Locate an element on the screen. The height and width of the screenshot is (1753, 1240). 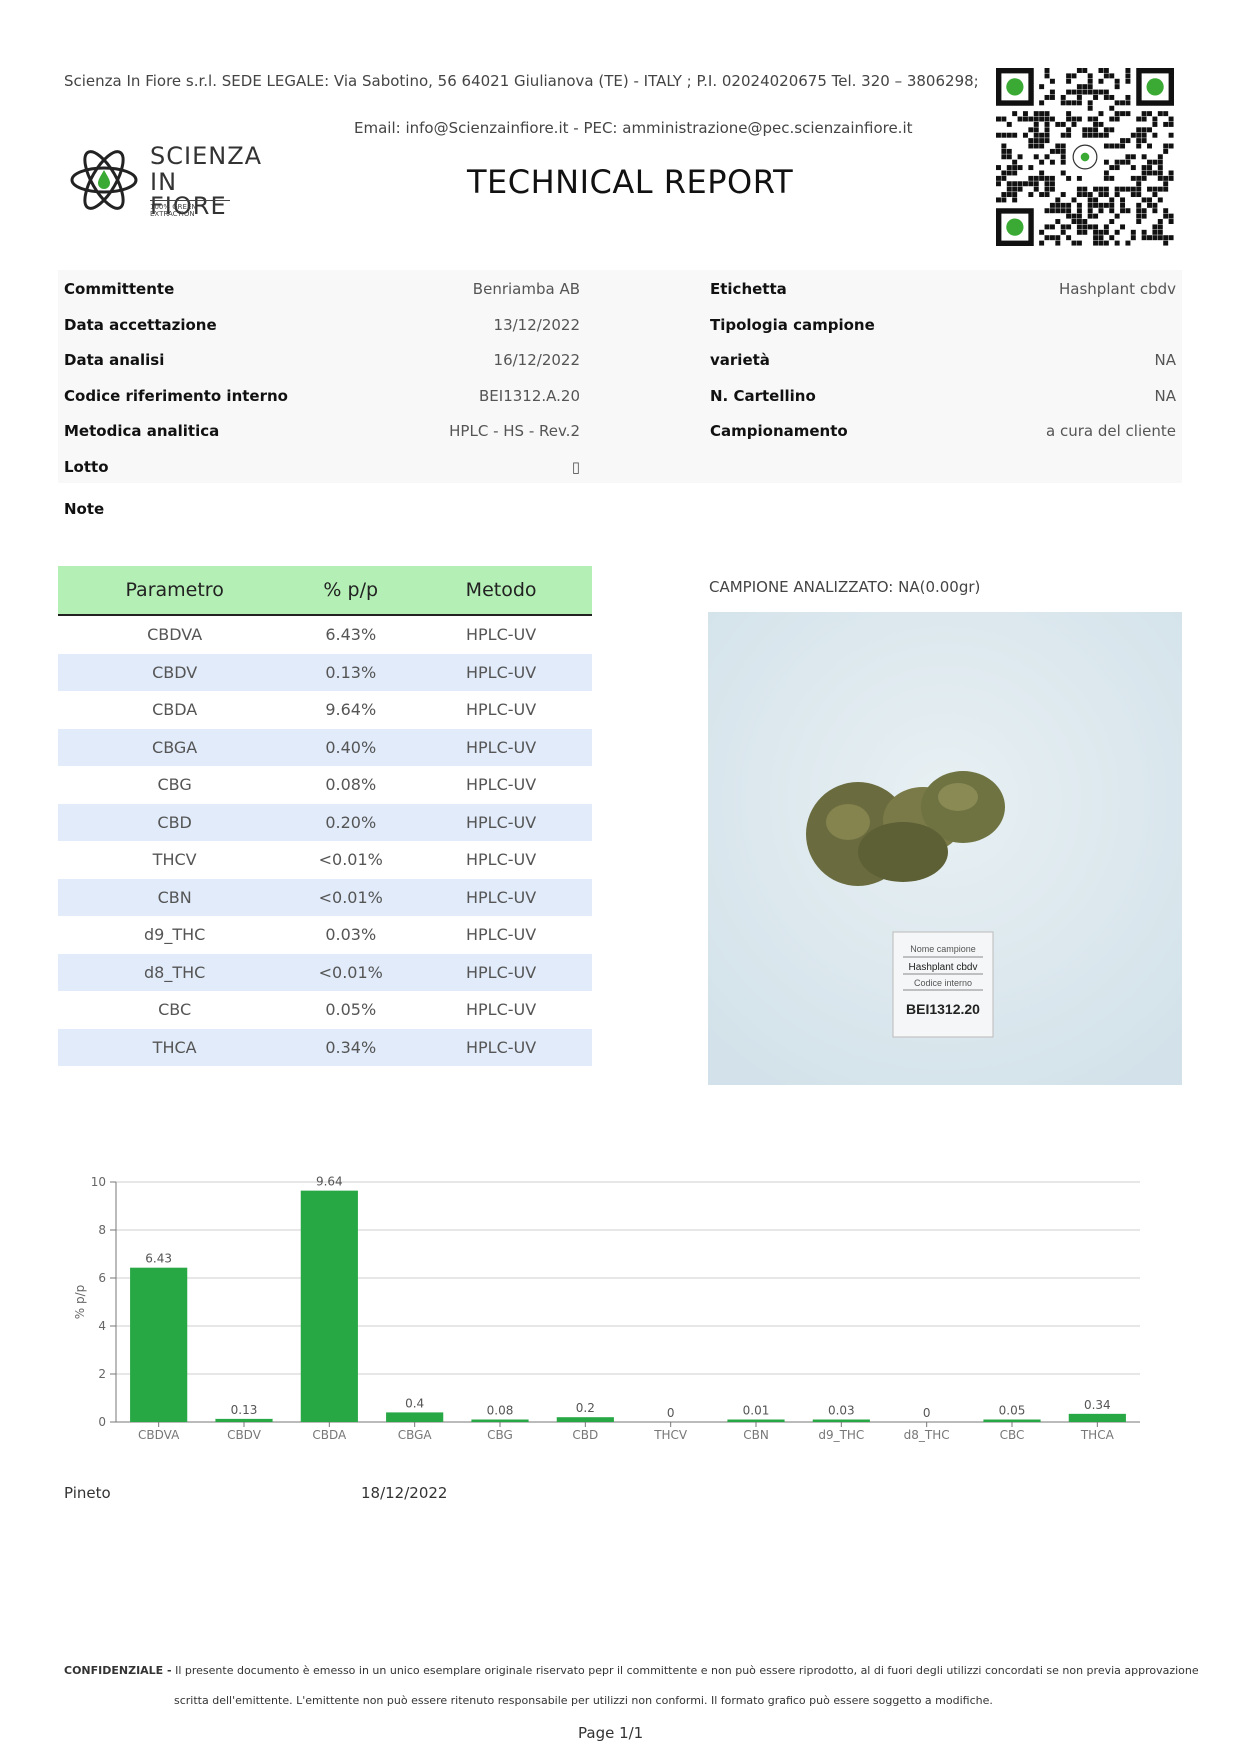
cell-parametro: CBGA is located at coordinates (175, 747).